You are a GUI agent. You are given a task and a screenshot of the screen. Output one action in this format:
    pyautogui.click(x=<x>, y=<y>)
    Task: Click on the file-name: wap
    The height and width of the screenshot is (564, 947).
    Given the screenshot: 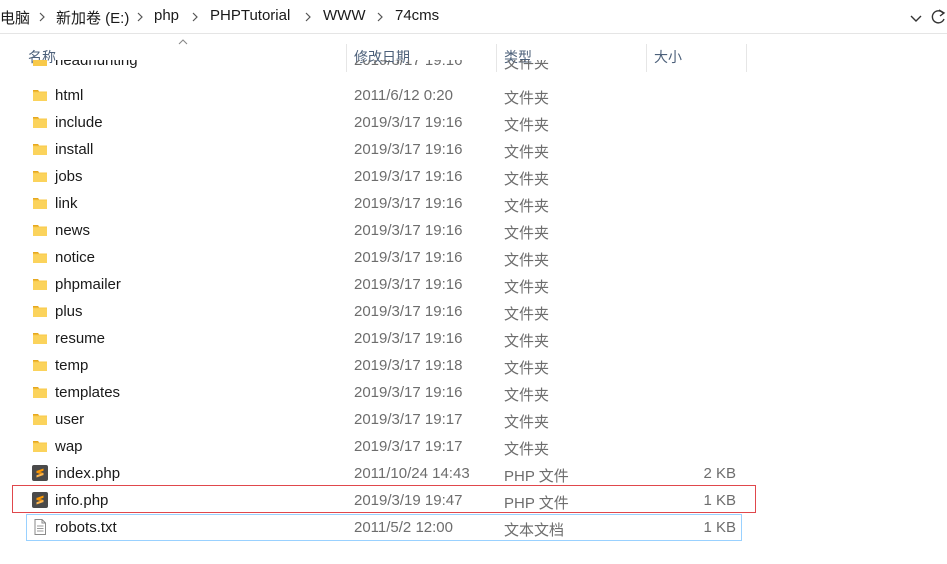 What is the action you would take?
    pyautogui.click(x=69, y=446)
    